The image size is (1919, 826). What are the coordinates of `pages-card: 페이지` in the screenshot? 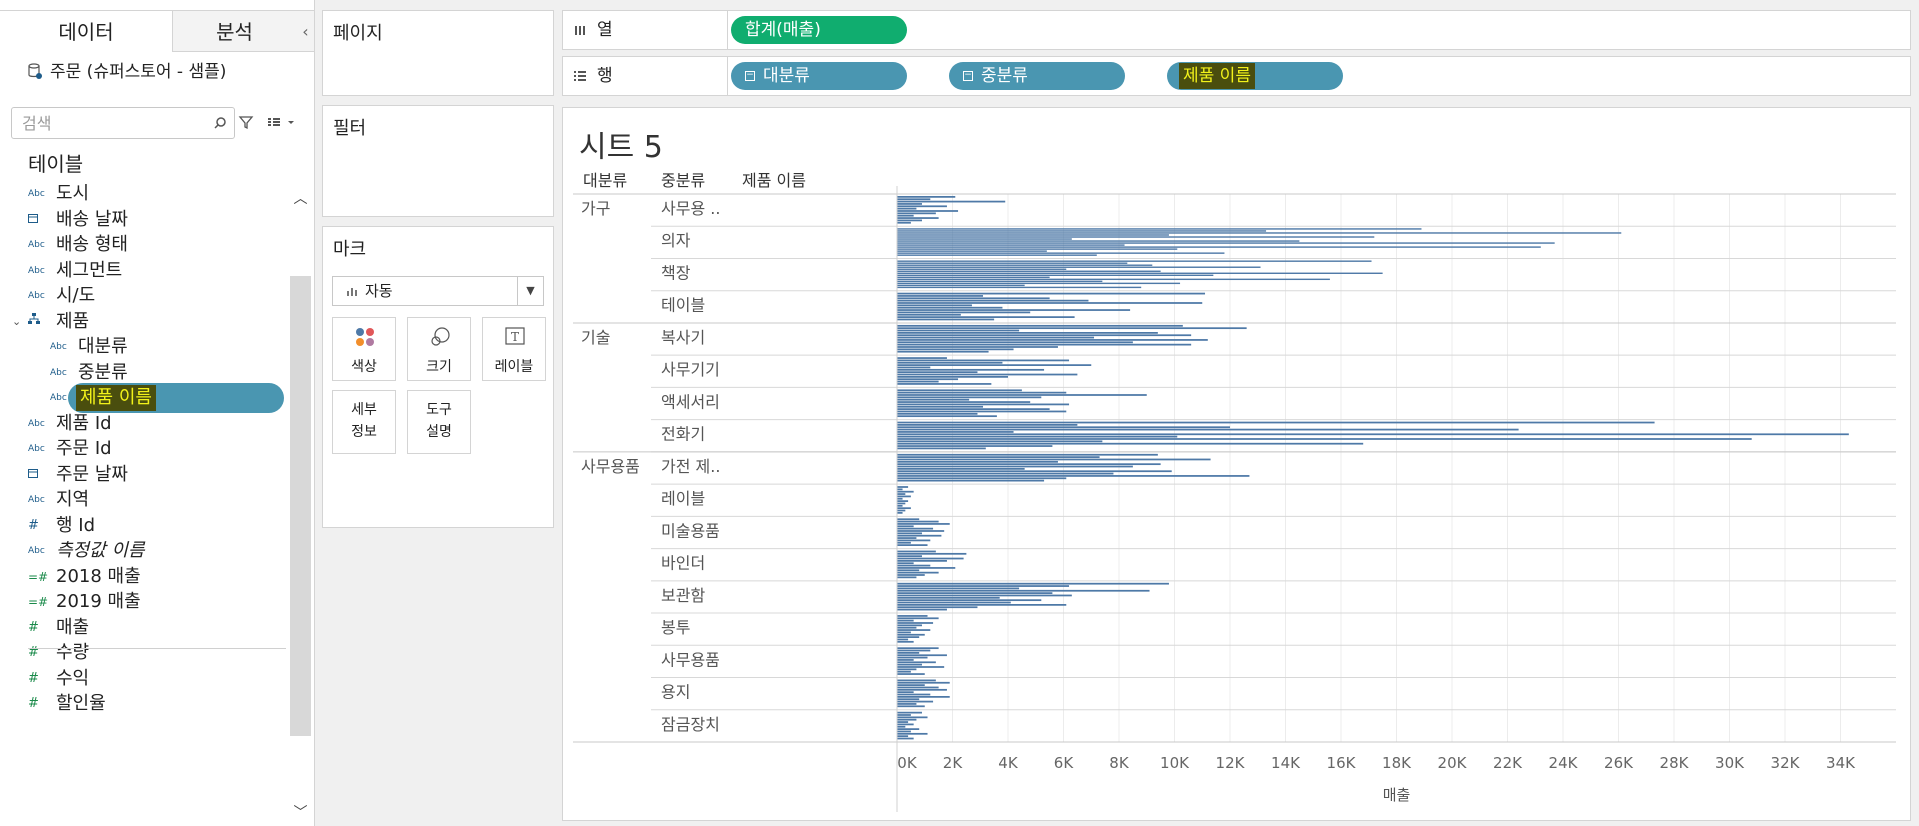 It's located at (438, 53).